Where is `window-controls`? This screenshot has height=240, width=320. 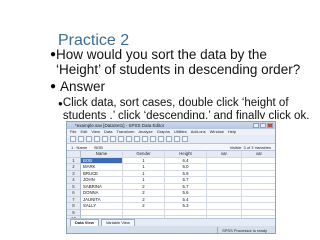 window-controls is located at coordinates (263, 125).